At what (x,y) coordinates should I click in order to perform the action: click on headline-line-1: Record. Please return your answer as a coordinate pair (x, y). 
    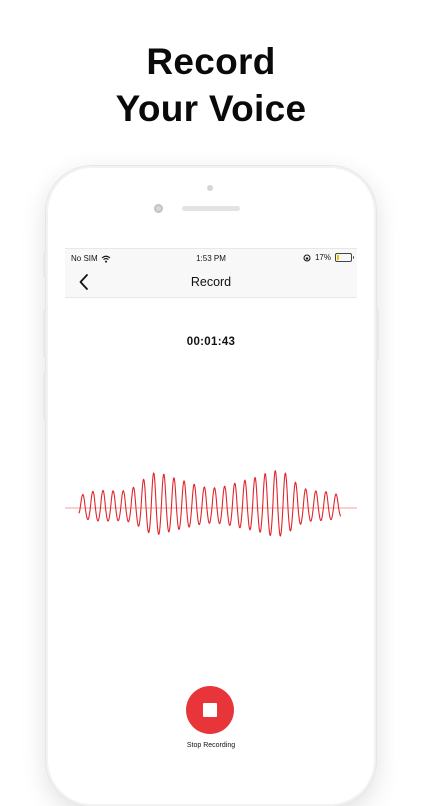
    Looking at the image, I should click on (211, 61).